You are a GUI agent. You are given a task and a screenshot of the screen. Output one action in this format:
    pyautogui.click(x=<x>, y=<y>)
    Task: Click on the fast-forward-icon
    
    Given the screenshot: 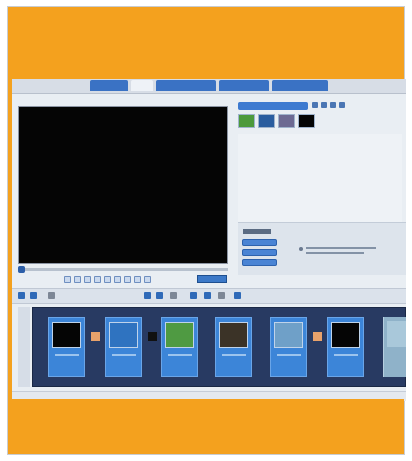 What is the action you would take?
    pyautogui.click(x=127, y=279)
    